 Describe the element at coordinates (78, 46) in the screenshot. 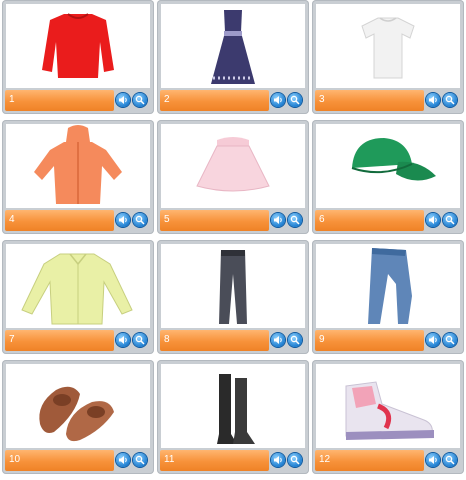

I see `sweater-image` at that location.